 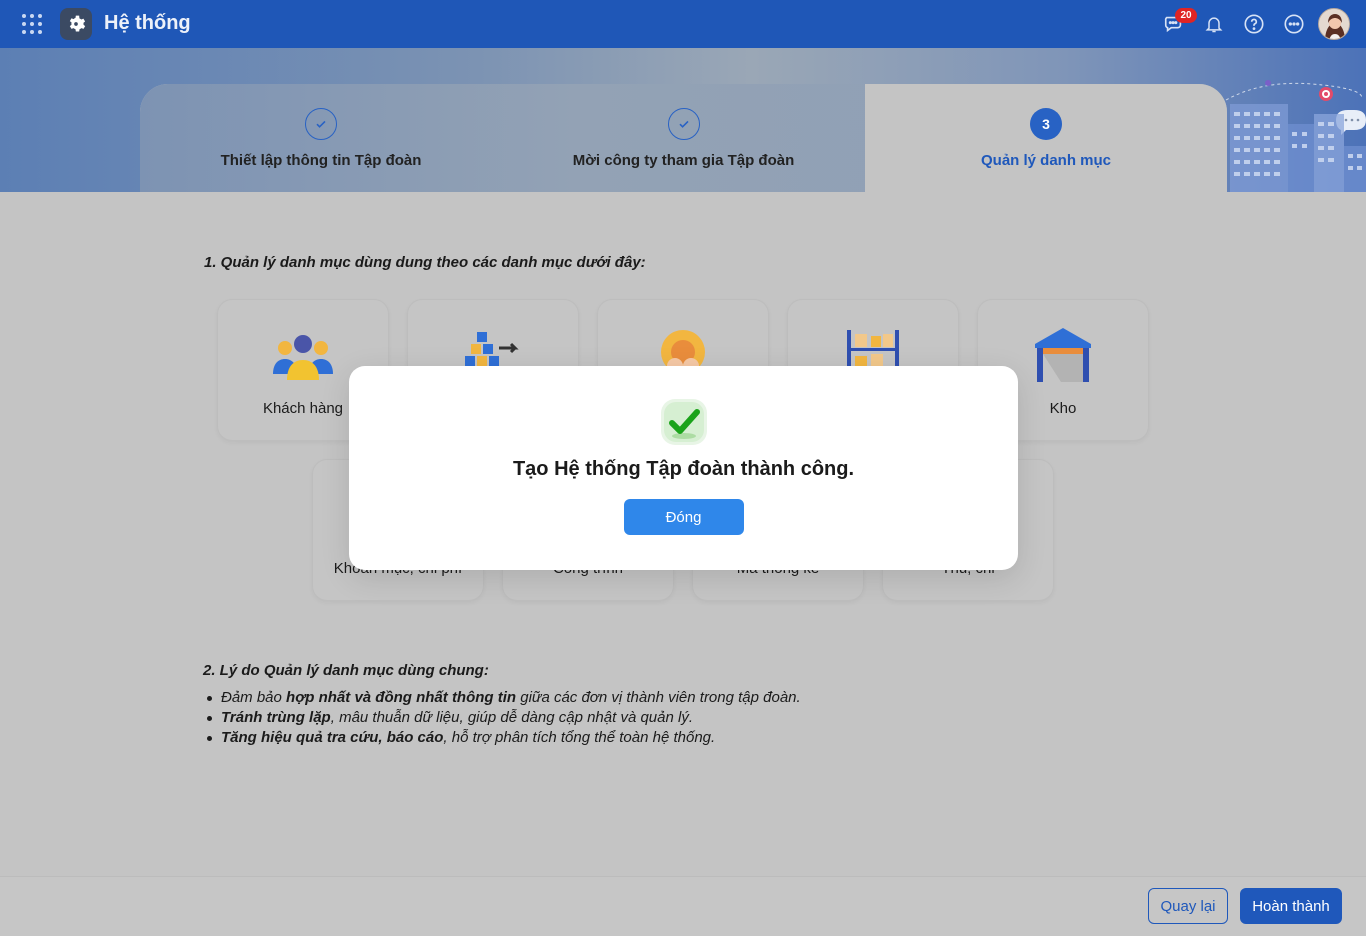 I want to click on more-icon, so click(x=1294, y=24).